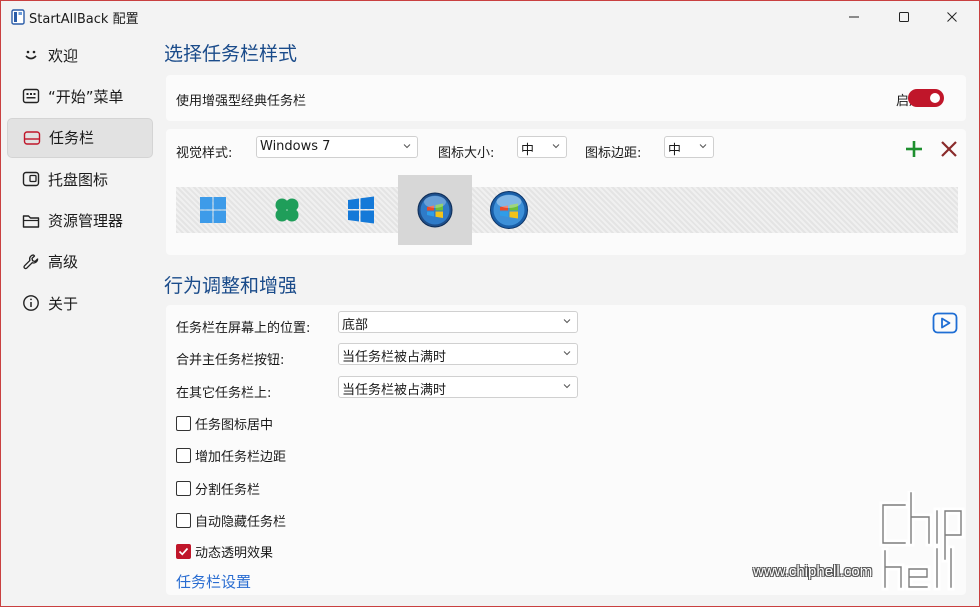  I want to click on icon-size-label: 图标大小:, so click(466, 153).